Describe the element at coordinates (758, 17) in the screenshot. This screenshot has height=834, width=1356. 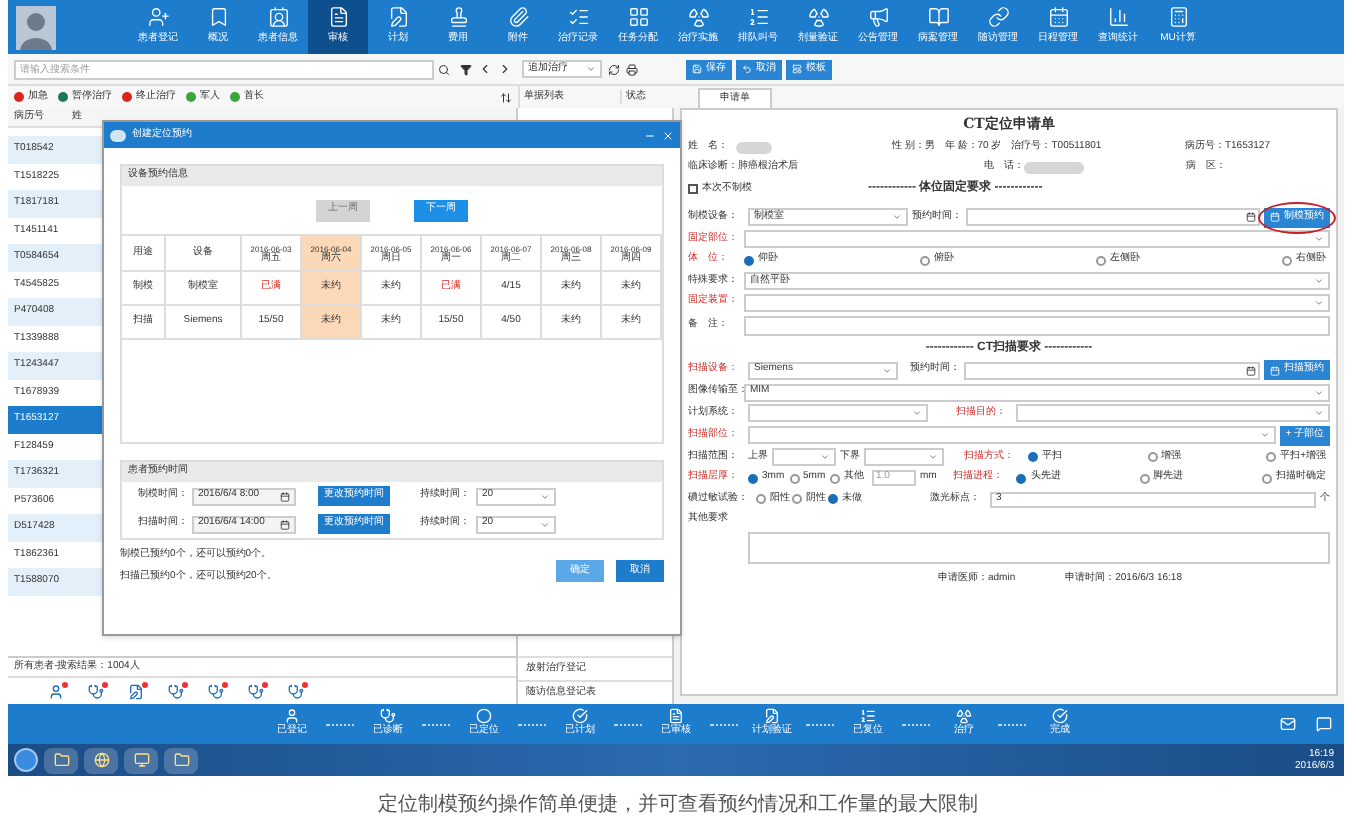
I see `numbered-list-icon` at that location.